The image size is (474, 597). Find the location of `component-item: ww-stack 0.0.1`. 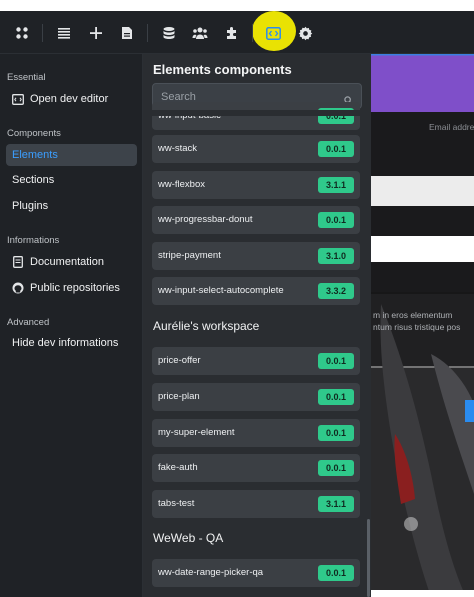

component-item: ww-stack 0.0.1 is located at coordinates (256, 149).